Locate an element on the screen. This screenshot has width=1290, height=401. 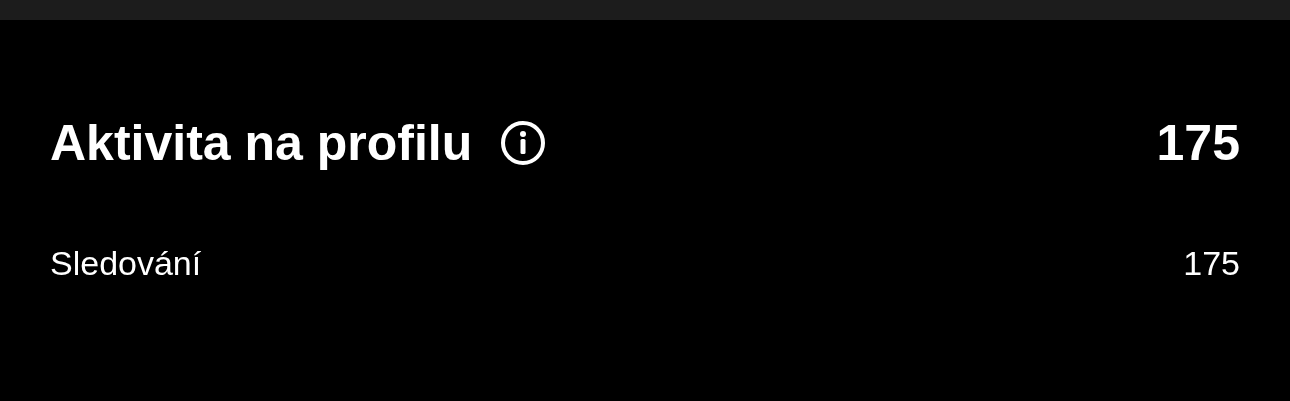
total-count: 175 is located at coordinates (1198, 143).